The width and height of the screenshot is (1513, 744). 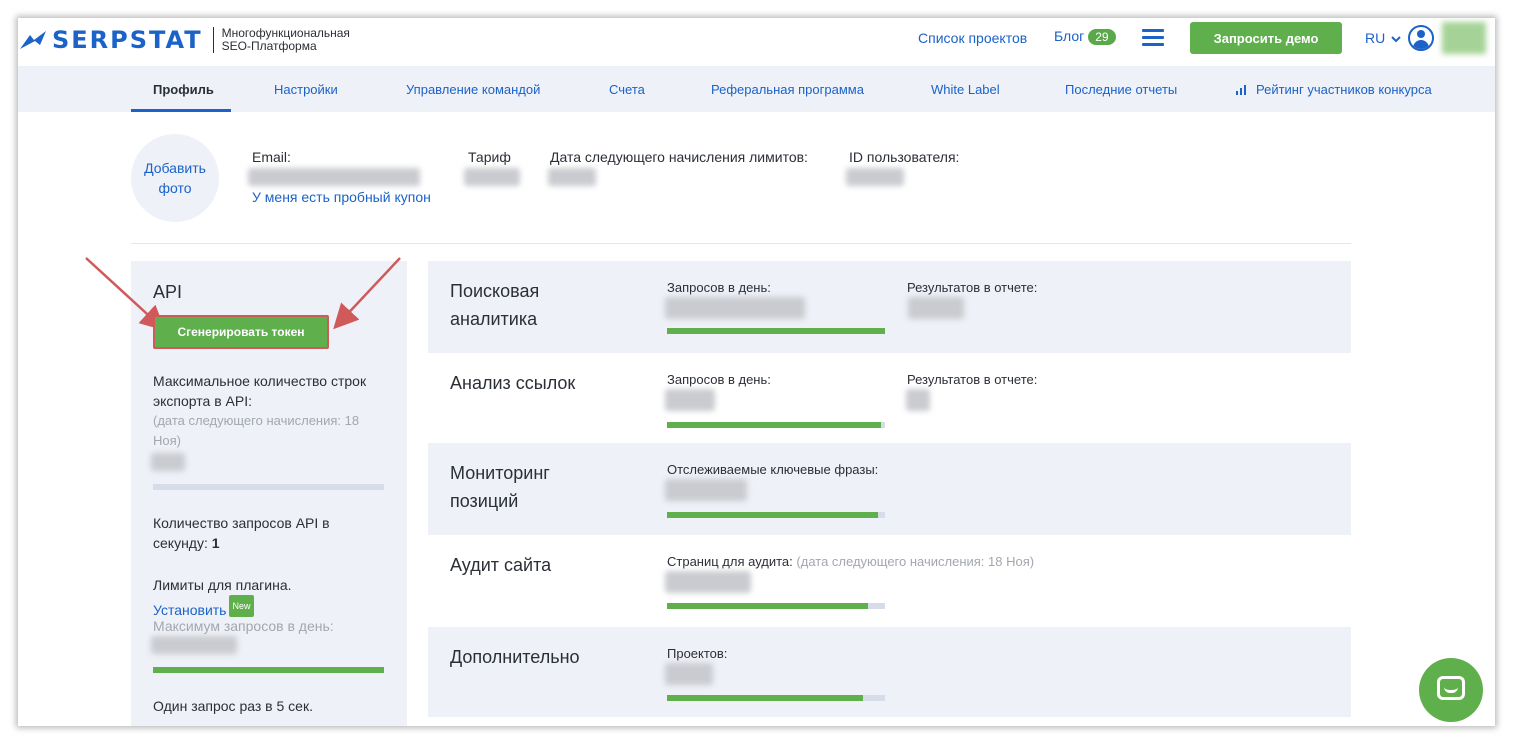 I want to click on request-demo-button: Запросить демо, so click(x=1266, y=38).